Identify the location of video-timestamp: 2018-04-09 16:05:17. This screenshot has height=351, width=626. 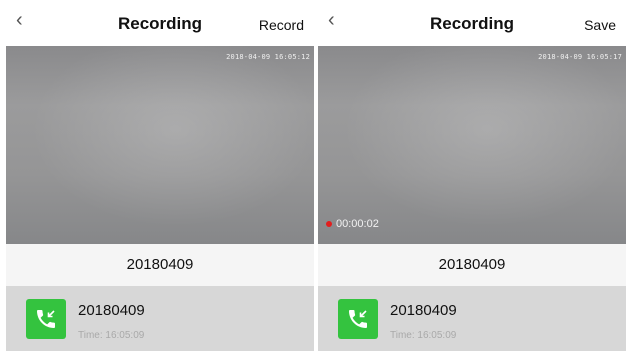
(580, 57).